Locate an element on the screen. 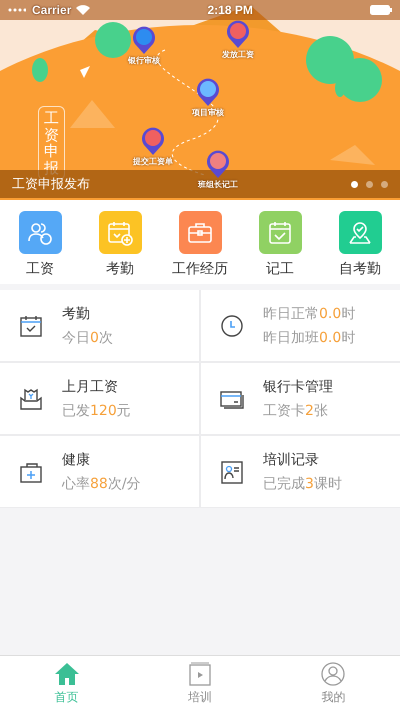 Image resolution: width=400 pixels, height=710 pixels. info-card: 健康 心率88次/分 is located at coordinates (99, 471).